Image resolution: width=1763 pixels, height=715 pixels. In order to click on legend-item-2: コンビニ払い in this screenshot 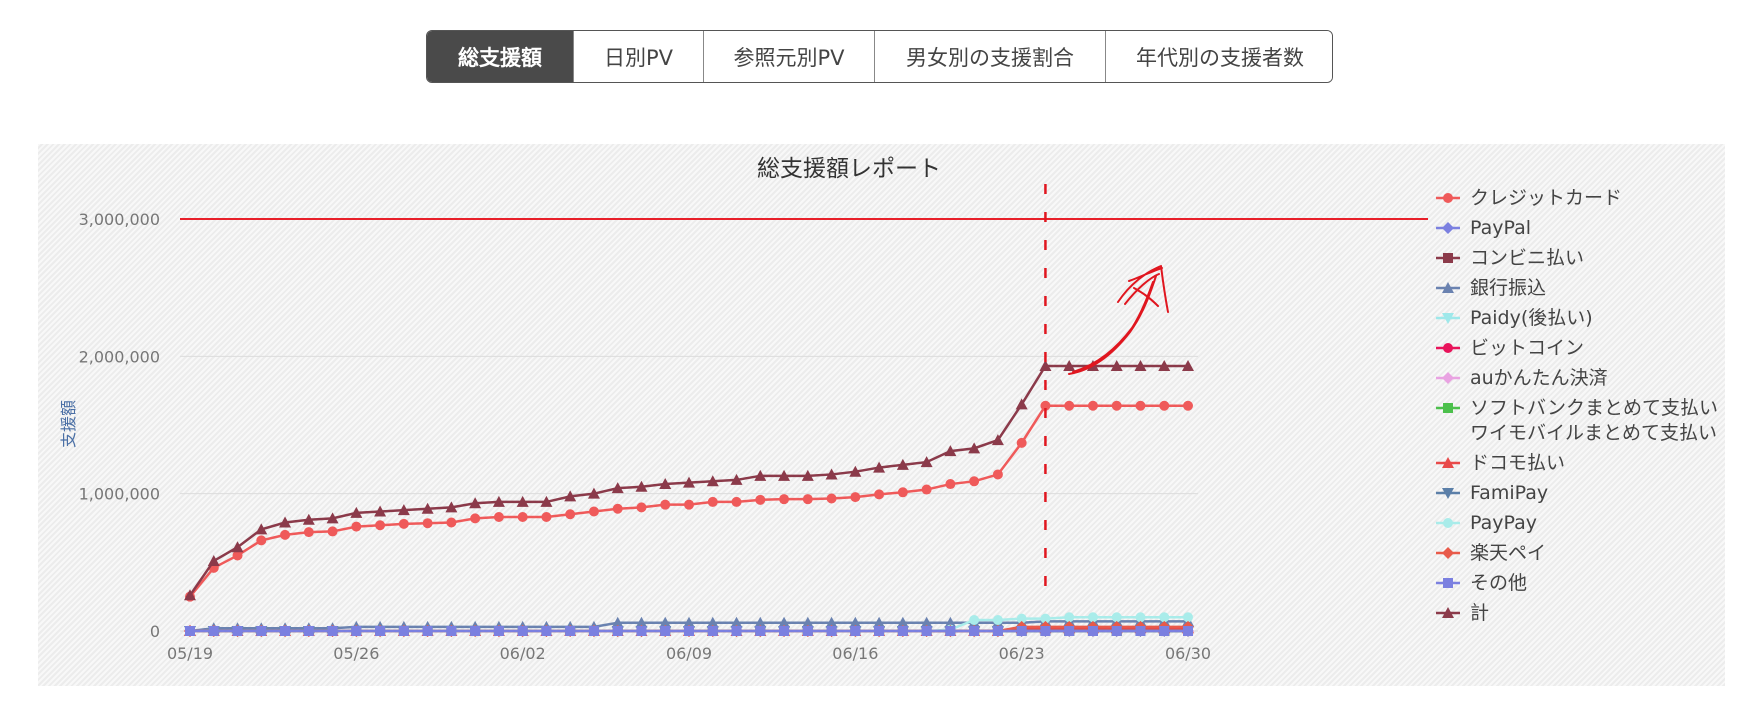, I will do `click(1510, 258)`.